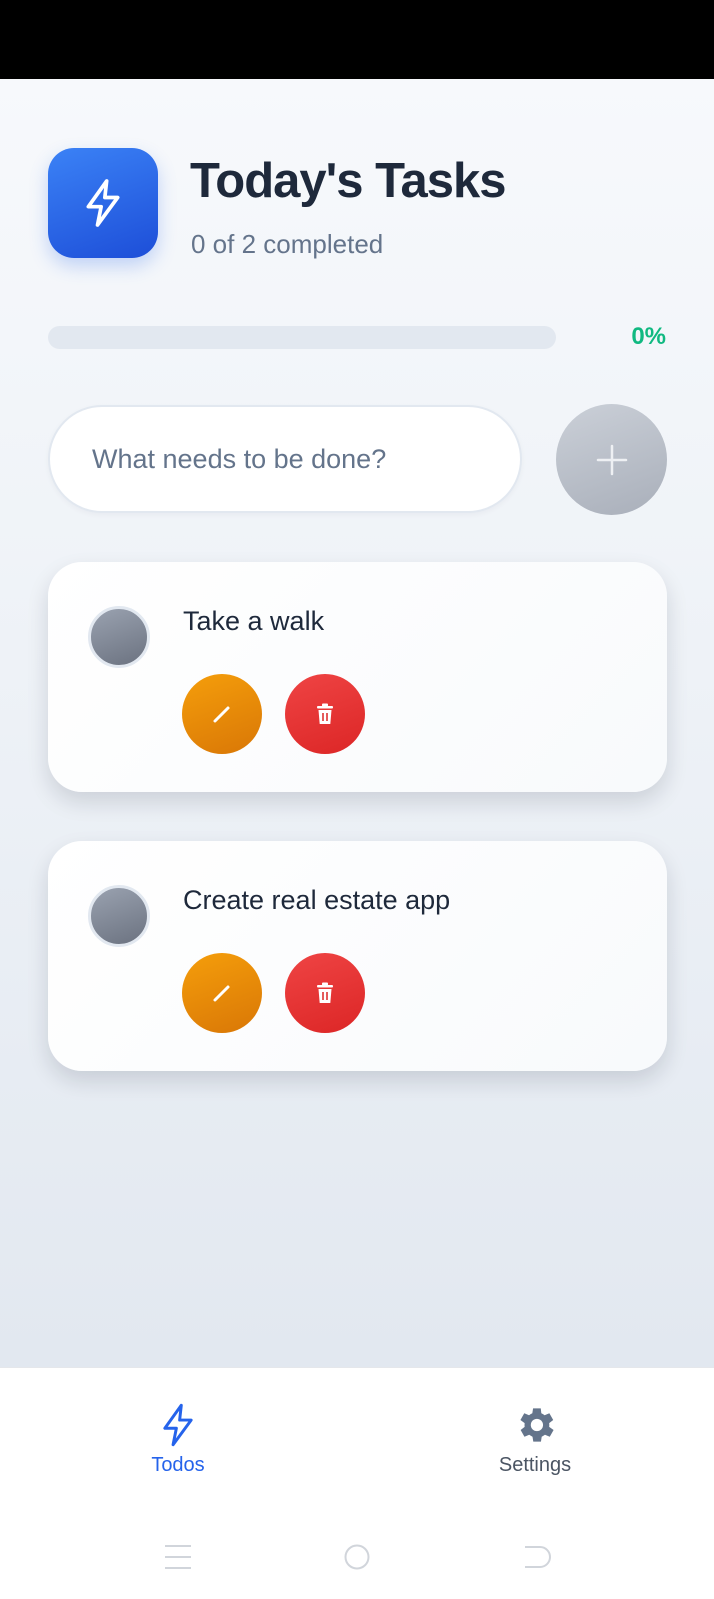 This screenshot has height=1599, width=714. What do you see at coordinates (302, 337) in the screenshot?
I see `progress-bar` at bounding box center [302, 337].